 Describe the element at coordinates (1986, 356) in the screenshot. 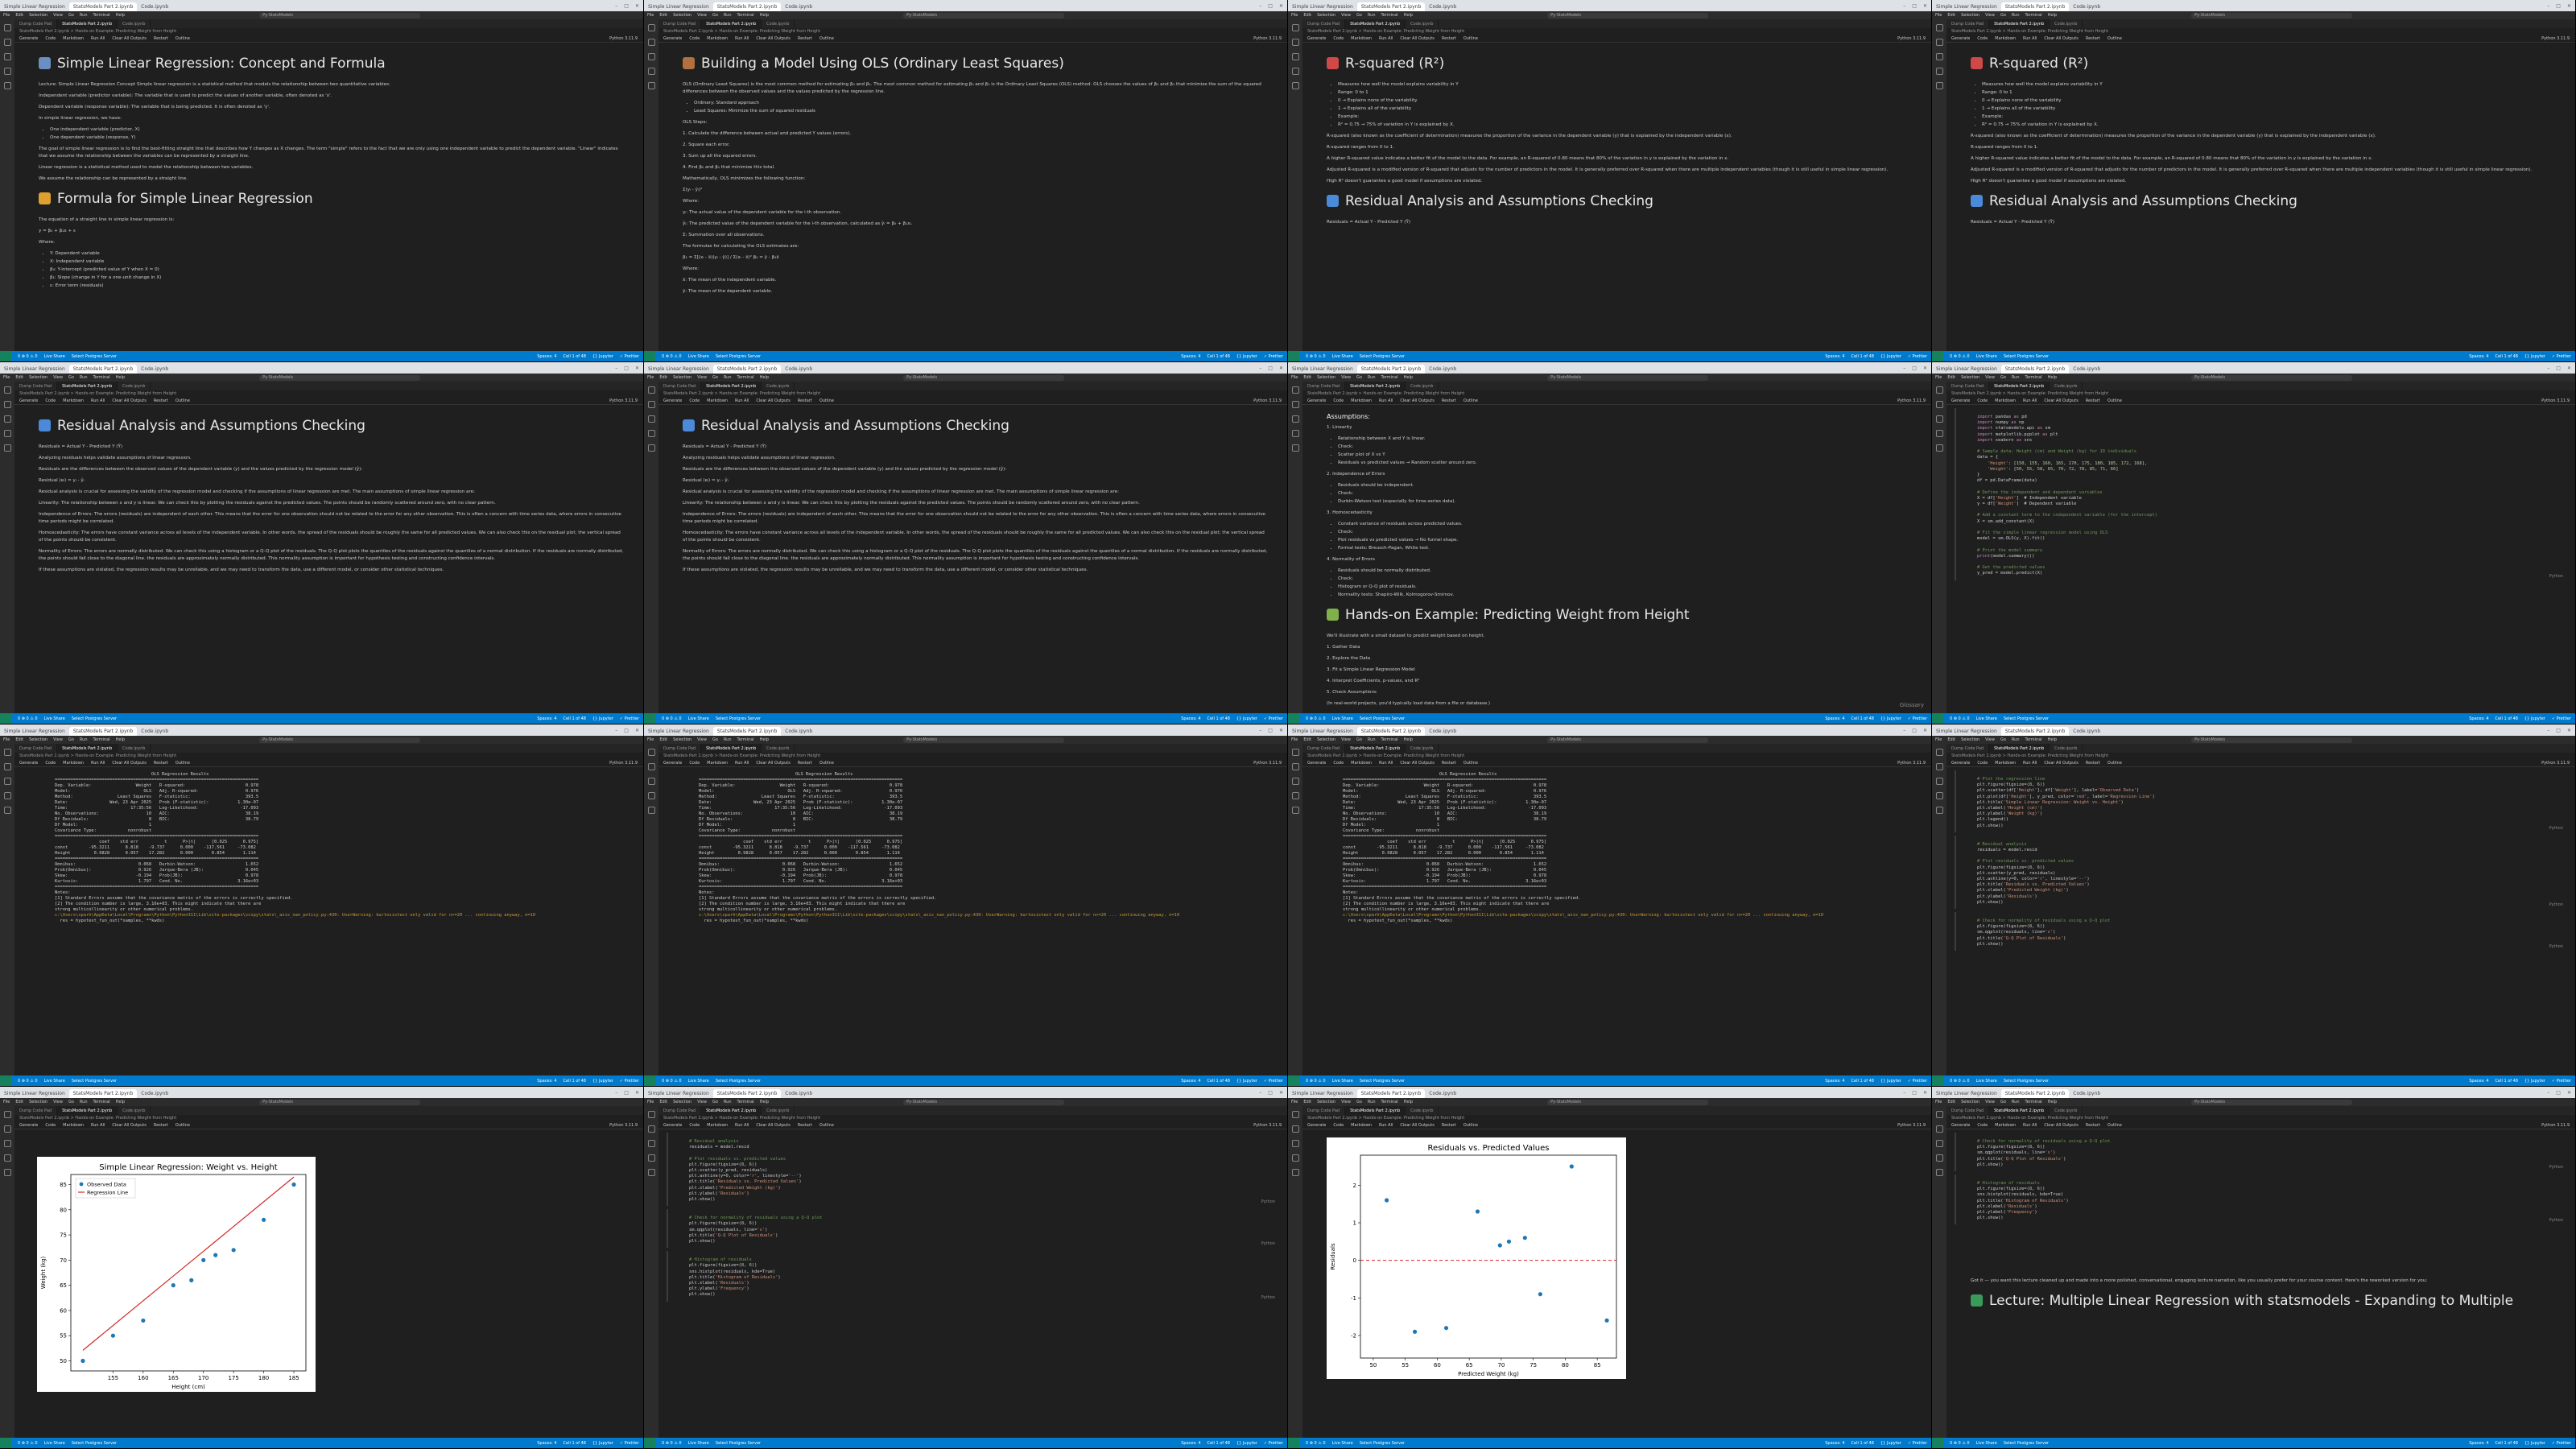

I see `live-share-button: Live Share` at that location.